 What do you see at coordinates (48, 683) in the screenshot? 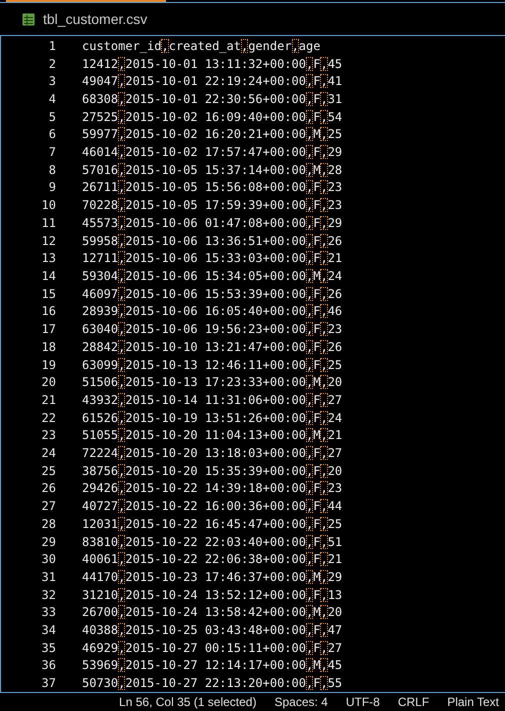
I see `line-number: 37` at bounding box center [48, 683].